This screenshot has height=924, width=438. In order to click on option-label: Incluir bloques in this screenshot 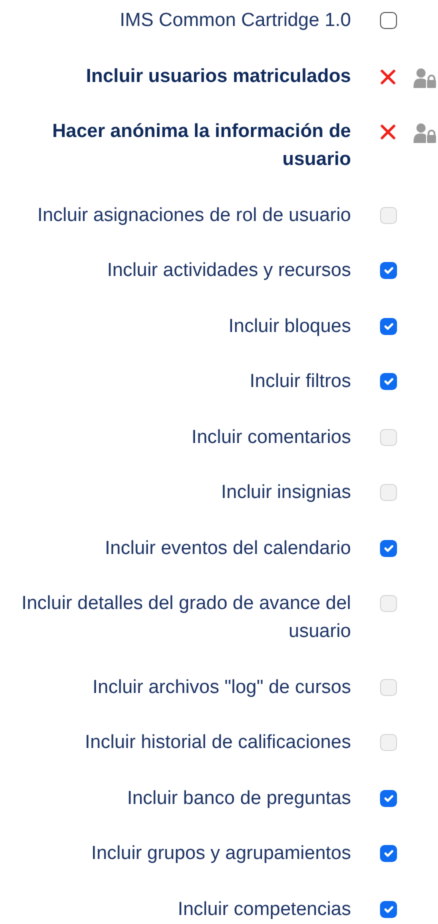, I will do `click(289, 326)`.